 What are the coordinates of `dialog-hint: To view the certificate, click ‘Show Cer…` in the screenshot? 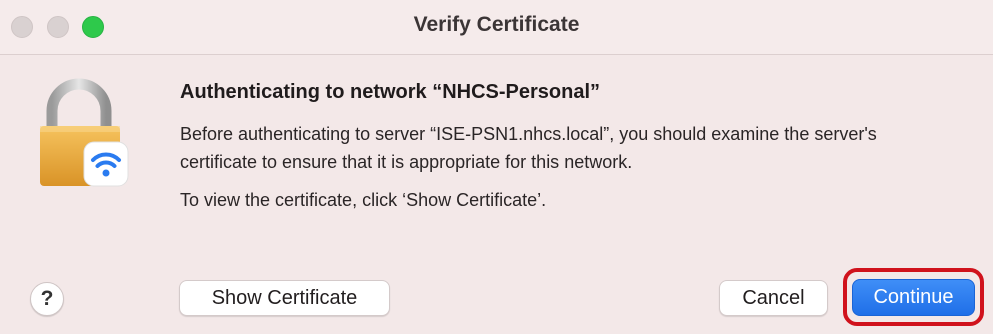 It's located at (363, 200).